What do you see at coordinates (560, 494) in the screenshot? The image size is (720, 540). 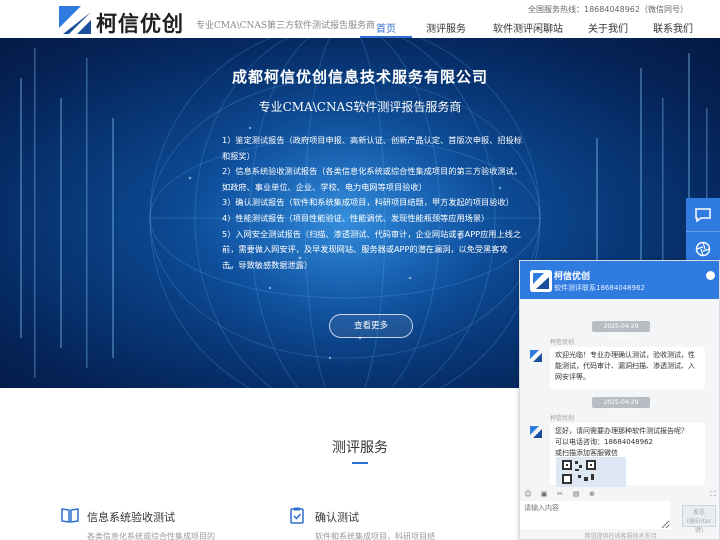 I see `scissors-icon: ✂` at bounding box center [560, 494].